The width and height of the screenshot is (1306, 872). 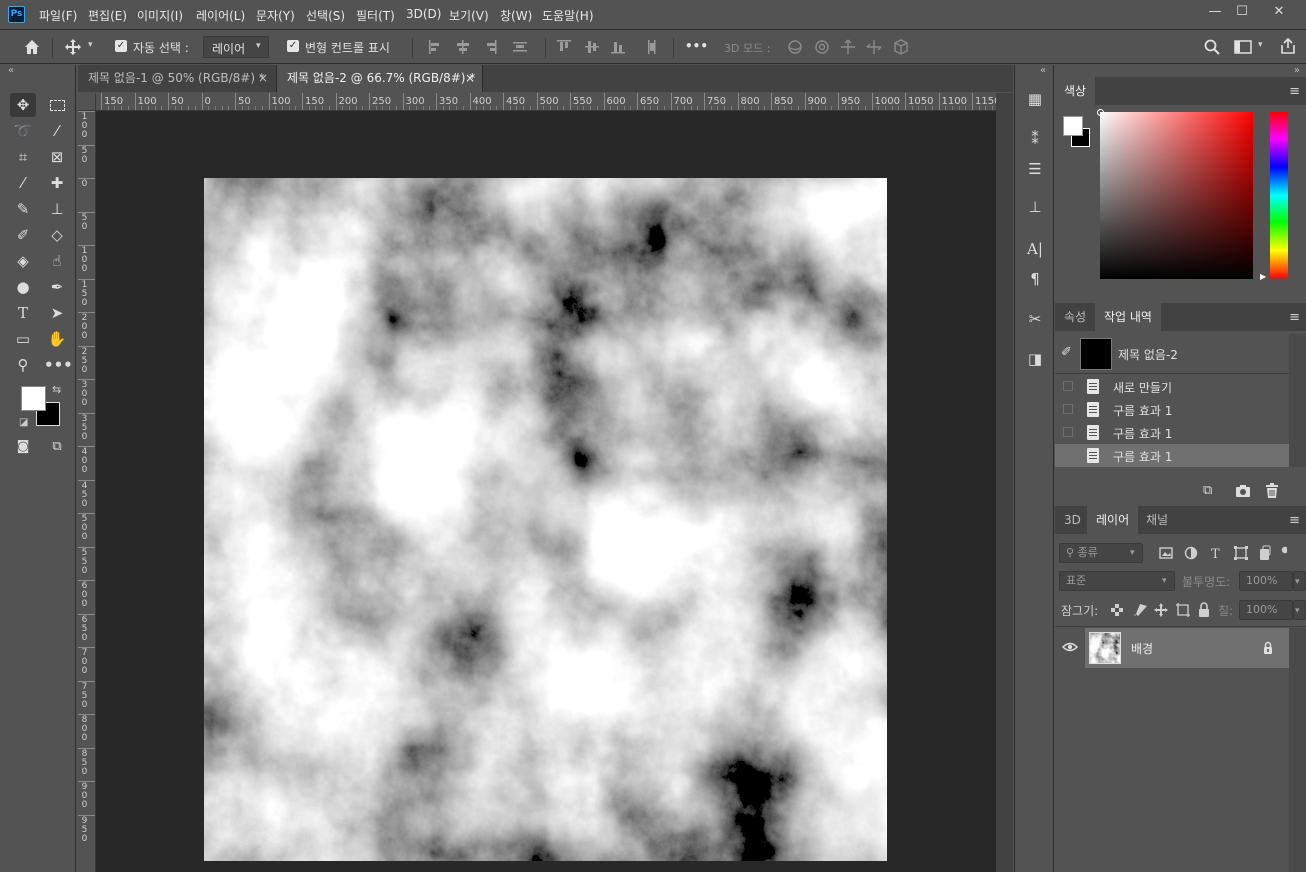 What do you see at coordinates (275, 15) in the screenshot?
I see `menu-type: 문자(Y)` at bounding box center [275, 15].